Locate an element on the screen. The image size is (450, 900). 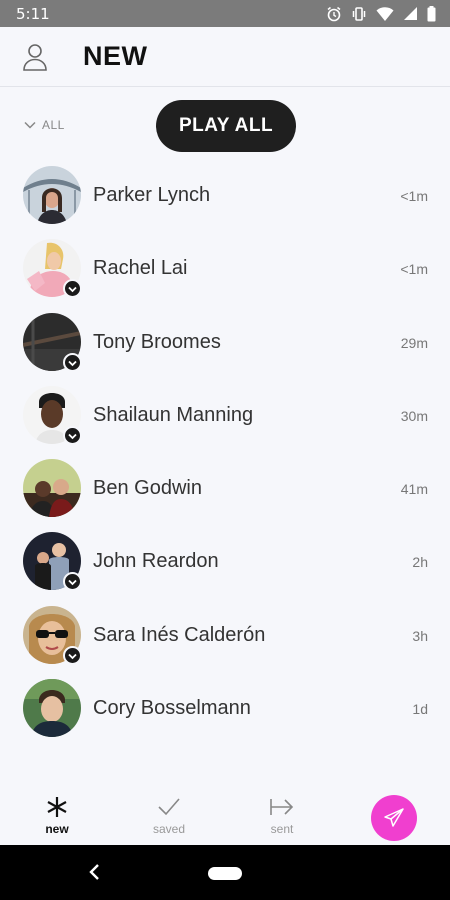
system-back-button is located at coordinates (95, 874).